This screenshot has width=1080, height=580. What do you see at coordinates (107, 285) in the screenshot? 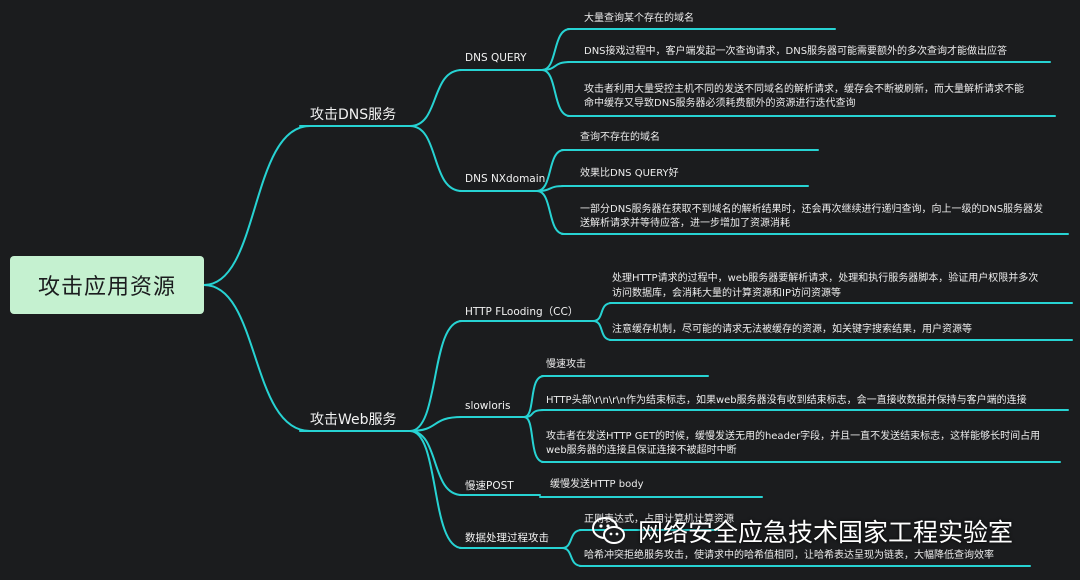
I see `root-node: 攻击应用资源` at bounding box center [107, 285].